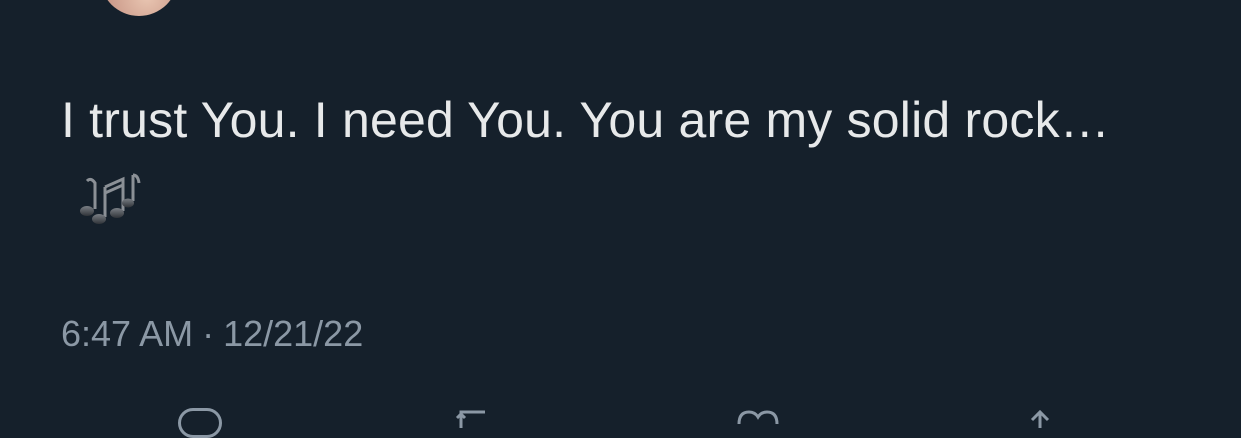  Describe the element at coordinates (293, 333) in the screenshot. I see `tweet-date: 12/21/22` at that location.